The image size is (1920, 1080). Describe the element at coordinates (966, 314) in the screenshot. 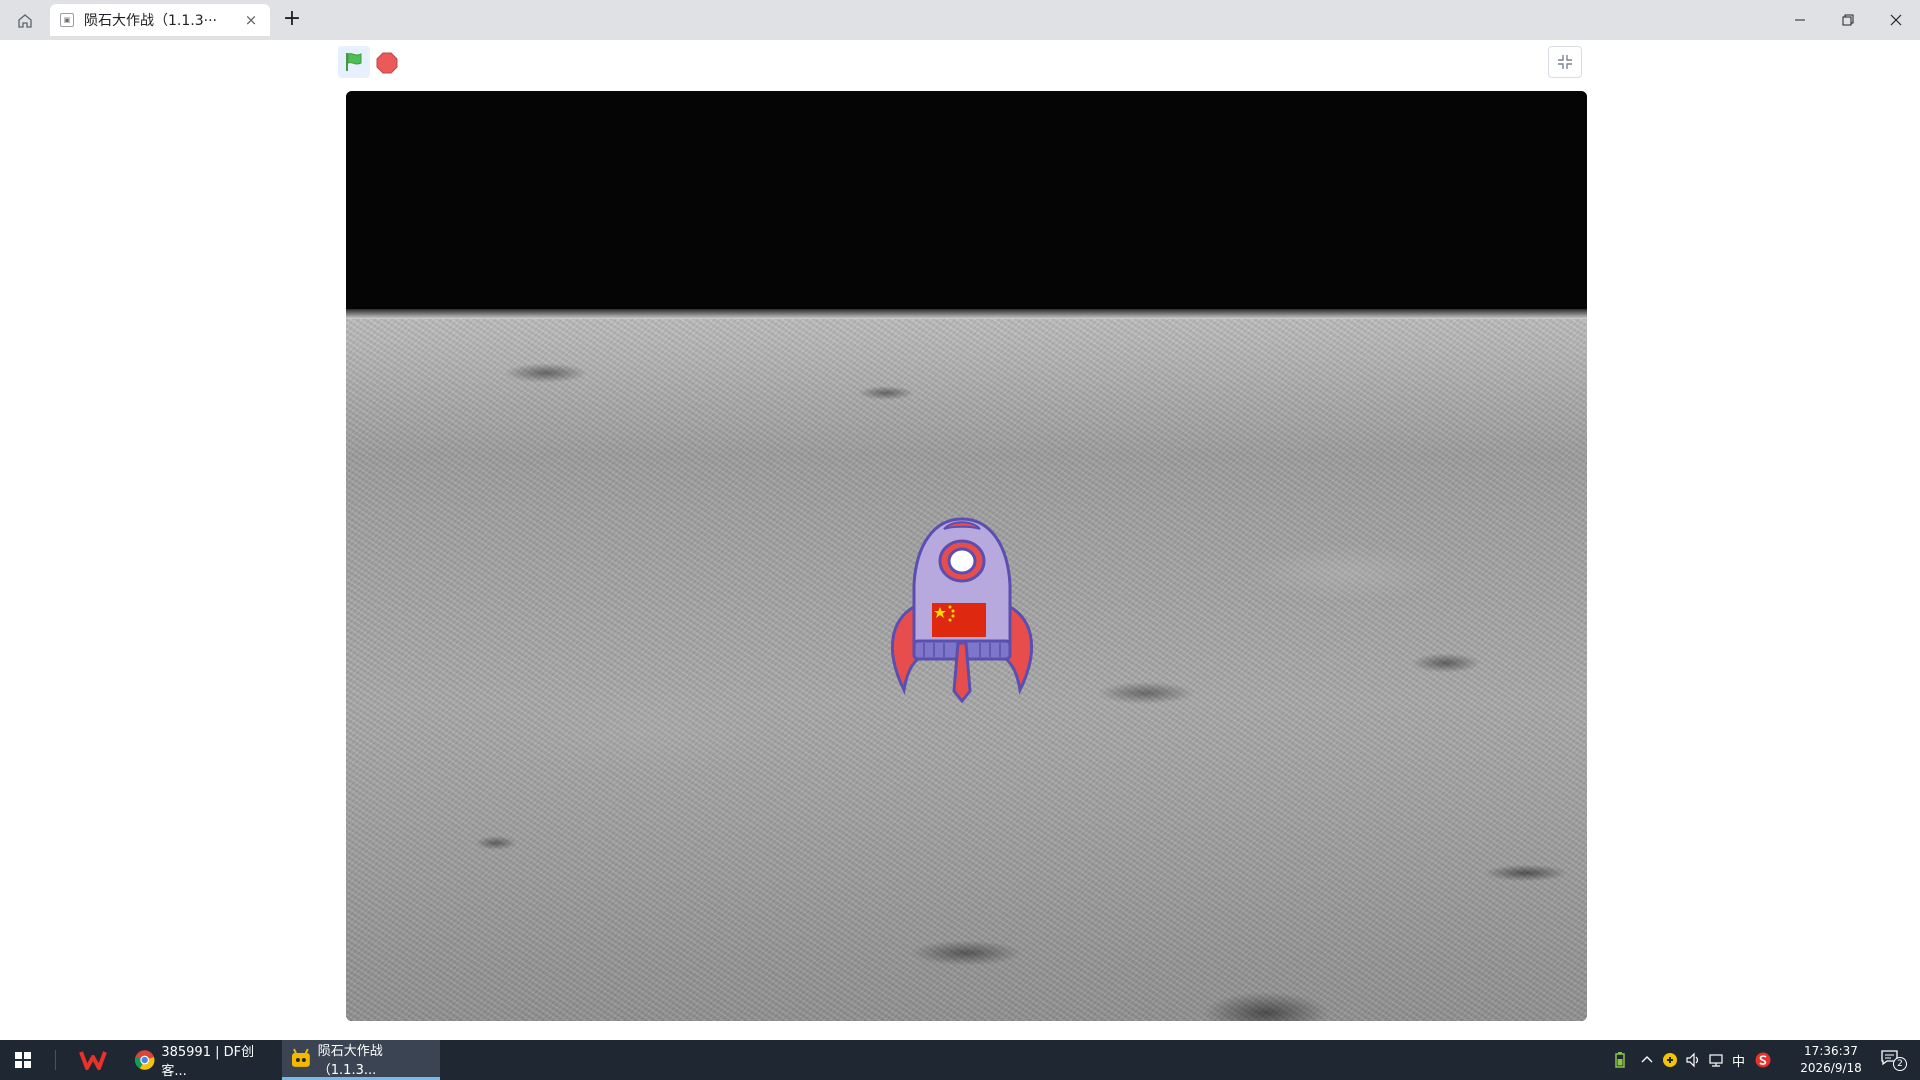

I see `horizon-line` at that location.